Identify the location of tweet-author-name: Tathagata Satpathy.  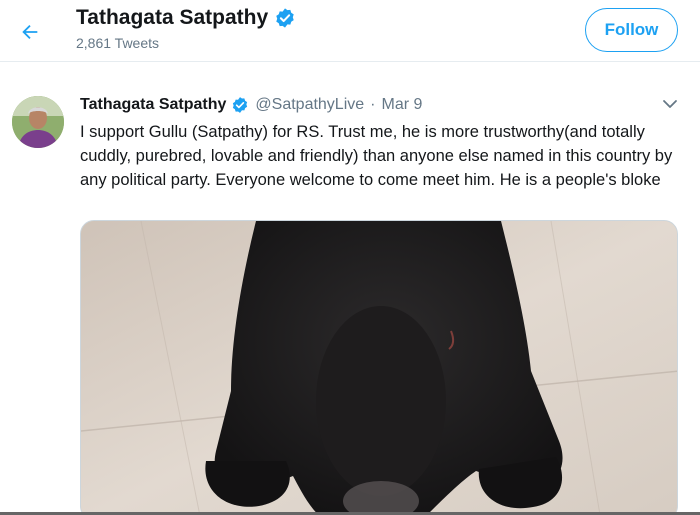
(153, 105).